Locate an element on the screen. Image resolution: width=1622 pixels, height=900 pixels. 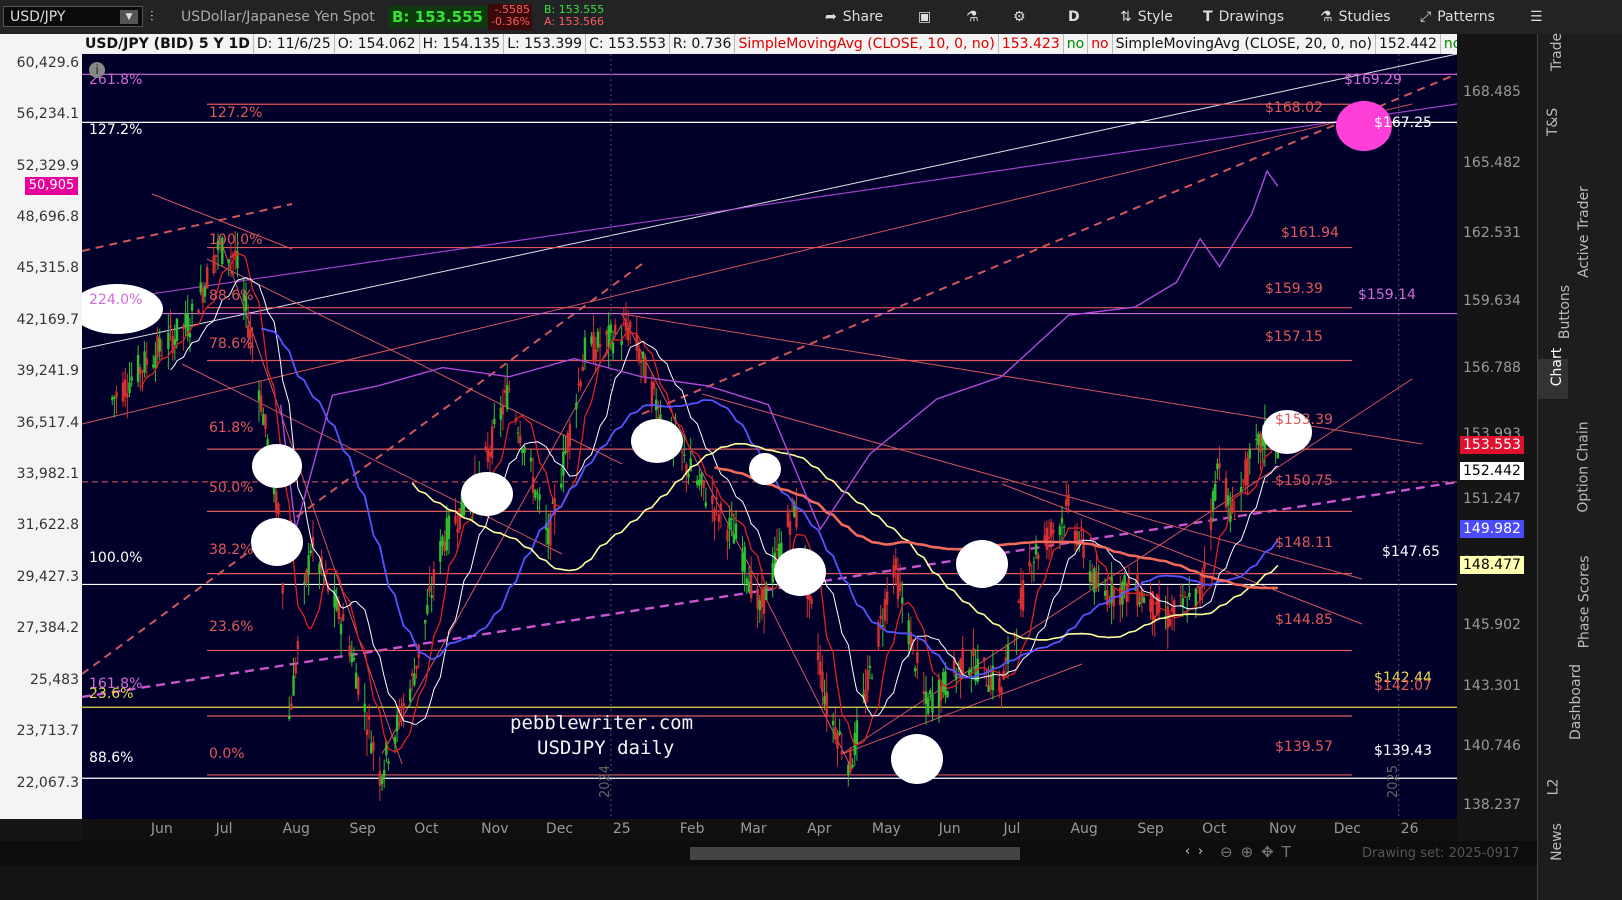
right-panel-tab: Chart is located at coordinates (1553, 373).